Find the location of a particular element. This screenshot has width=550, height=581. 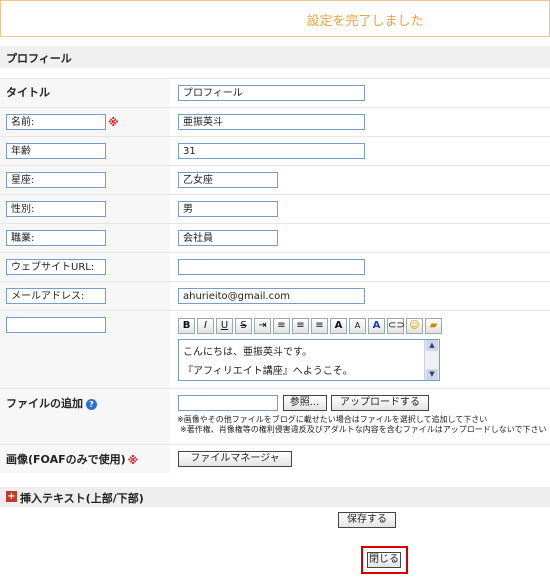

textarea-line: 『アフィリエイト講座』へようこそ。 is located at coordinates (268, 371).